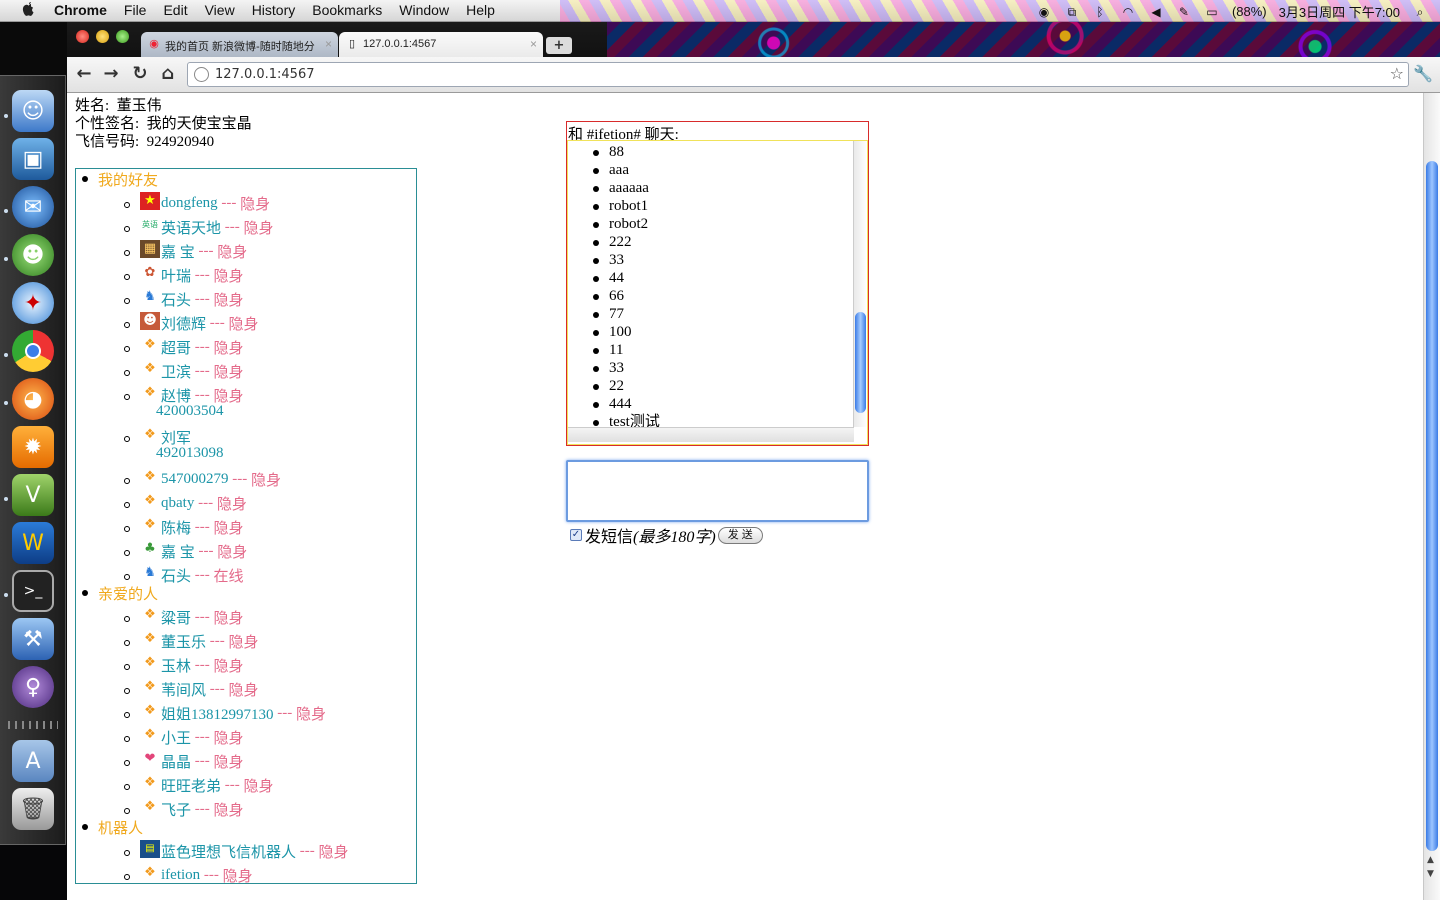 Image resolution: width=1440 pixels, height=900 pixels. Describe the element at coordinates (33, 639) in the screenshot. I see `xcode-hammer-icon: ⚒` at that location.